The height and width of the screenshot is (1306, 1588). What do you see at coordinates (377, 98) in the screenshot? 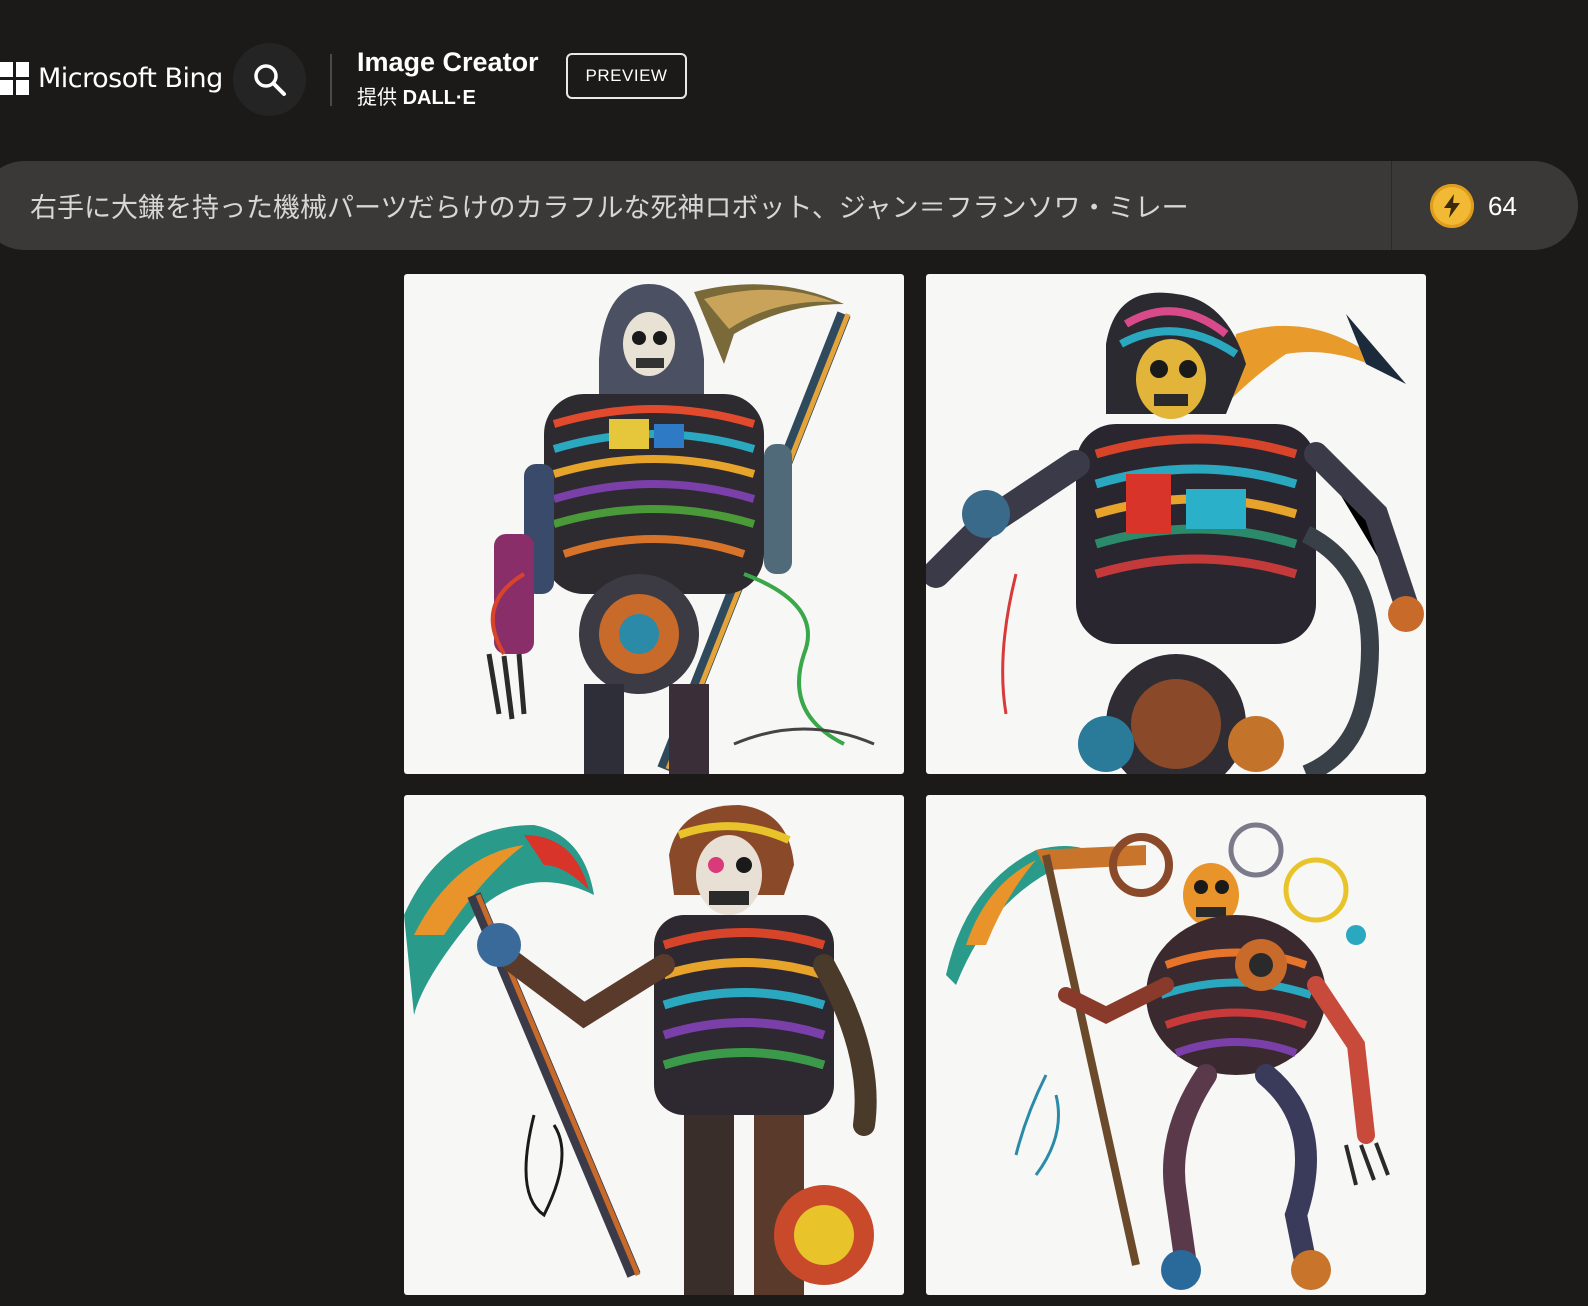
I see `app-sub-prefix: 提供` at bounding box center [377, 98].